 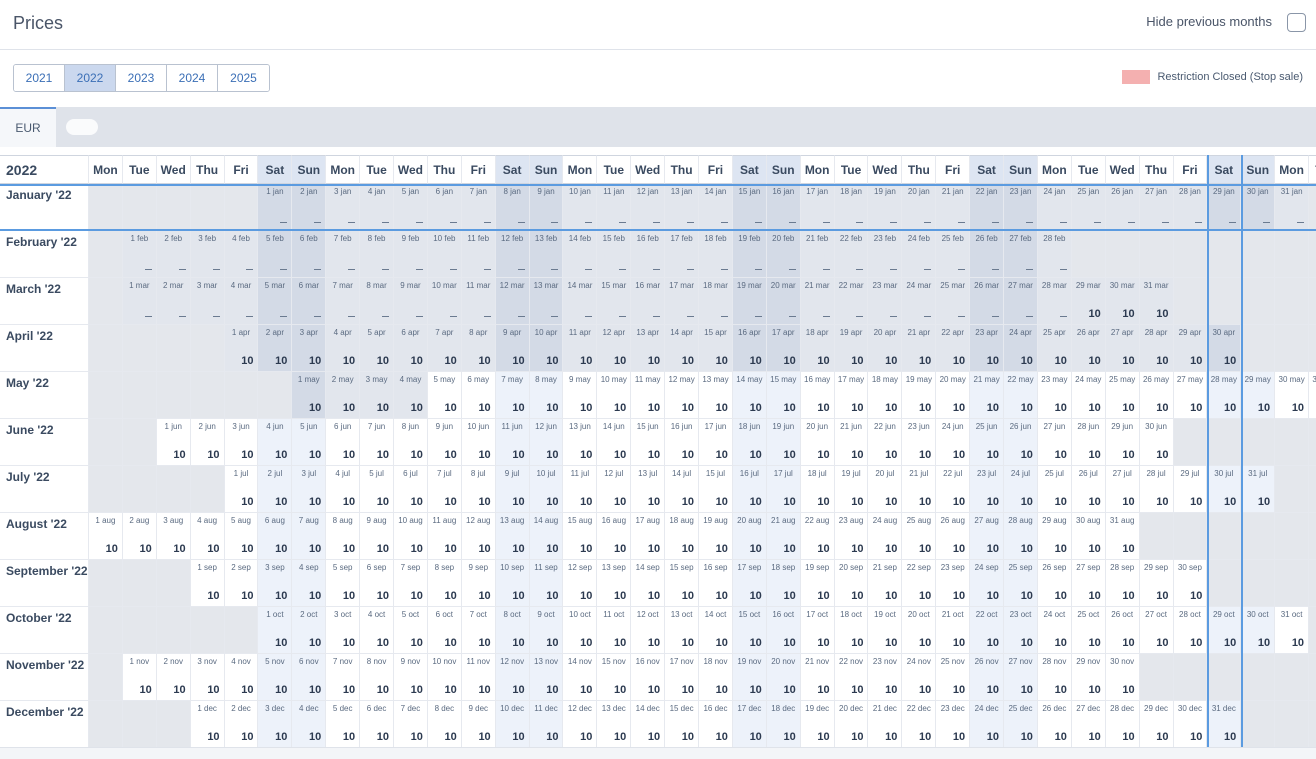 What do you see at coordinates (1156, 489) in the screenshot?
I see `day-cell: 28 jul 10` at bounding box center [1156, 489].